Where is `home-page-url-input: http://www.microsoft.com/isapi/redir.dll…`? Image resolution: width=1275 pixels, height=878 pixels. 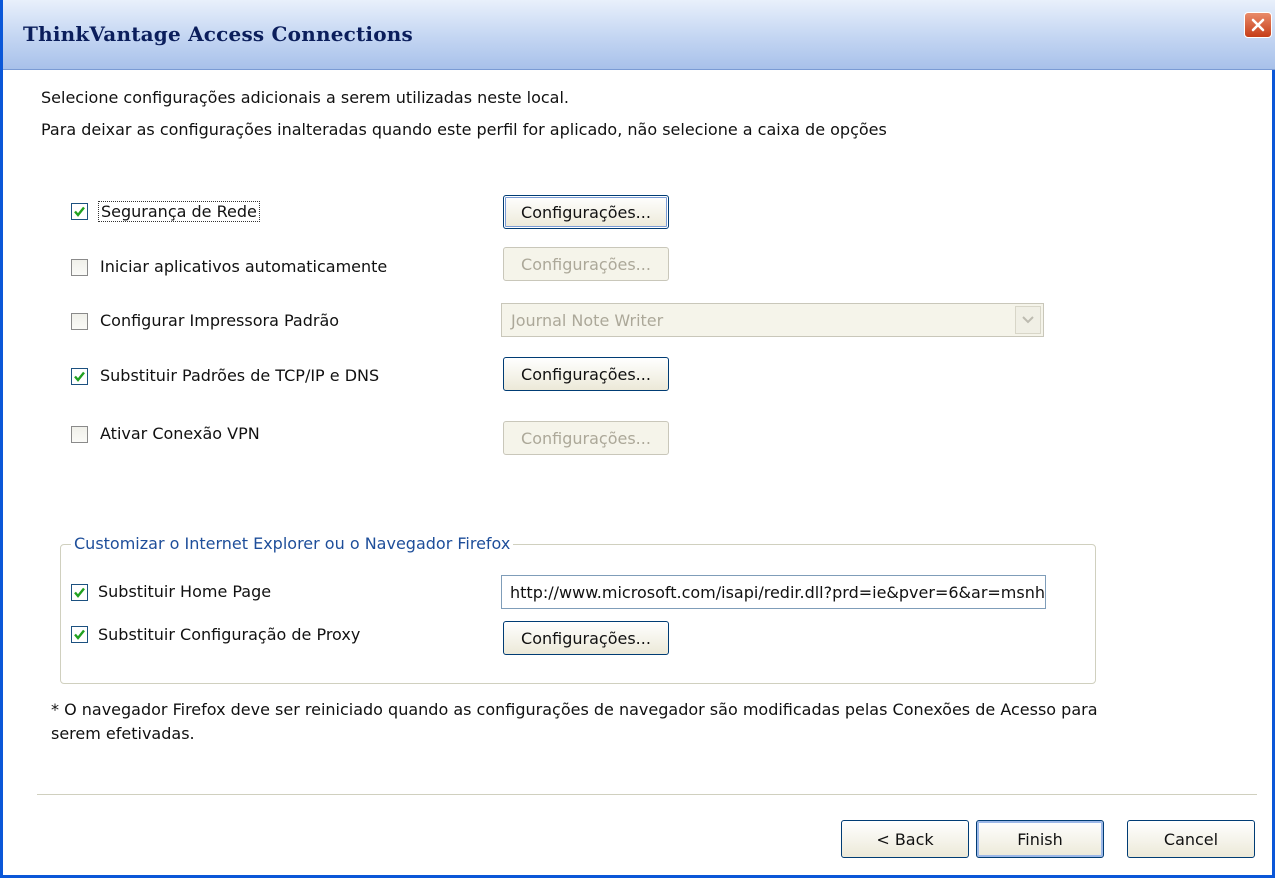
home-page-url-input: http://www.microsoft.com/isapi/redir.dll… is located at coordinates (773, 592).